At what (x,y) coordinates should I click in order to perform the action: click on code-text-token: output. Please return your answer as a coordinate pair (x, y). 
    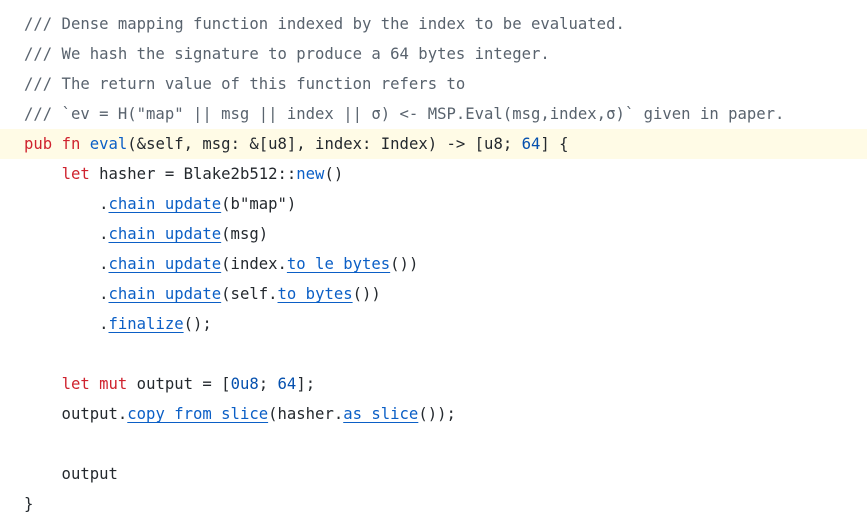
    Looking at the image, I should click on (71, 474).